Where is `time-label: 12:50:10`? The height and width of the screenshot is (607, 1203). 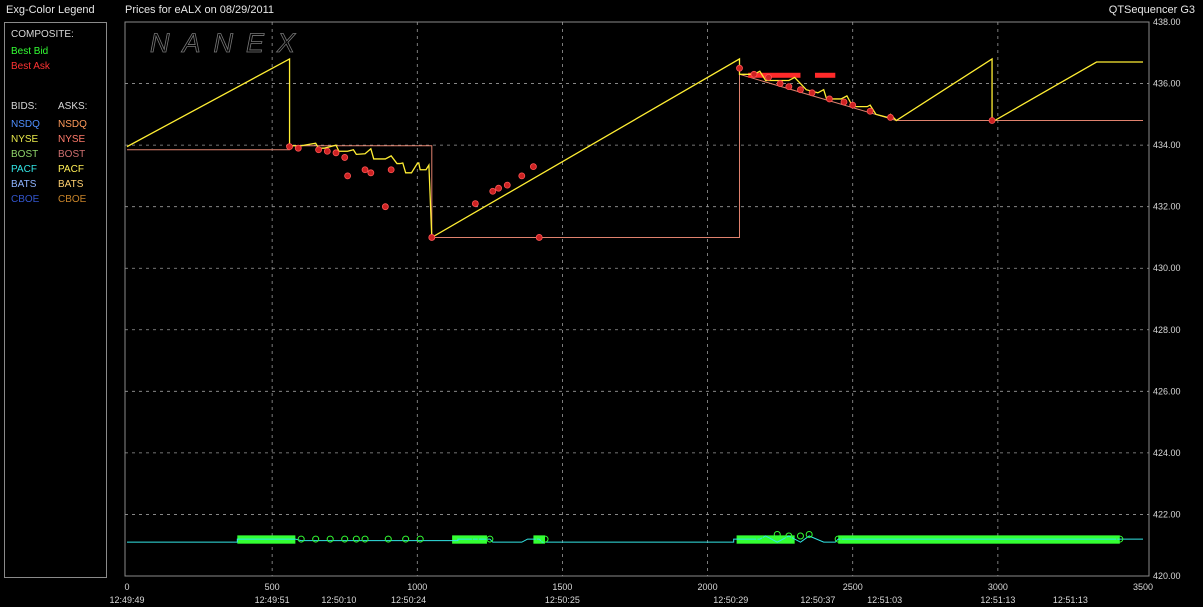
time-label: 12:50:10 is located at coordinates (338, 600).